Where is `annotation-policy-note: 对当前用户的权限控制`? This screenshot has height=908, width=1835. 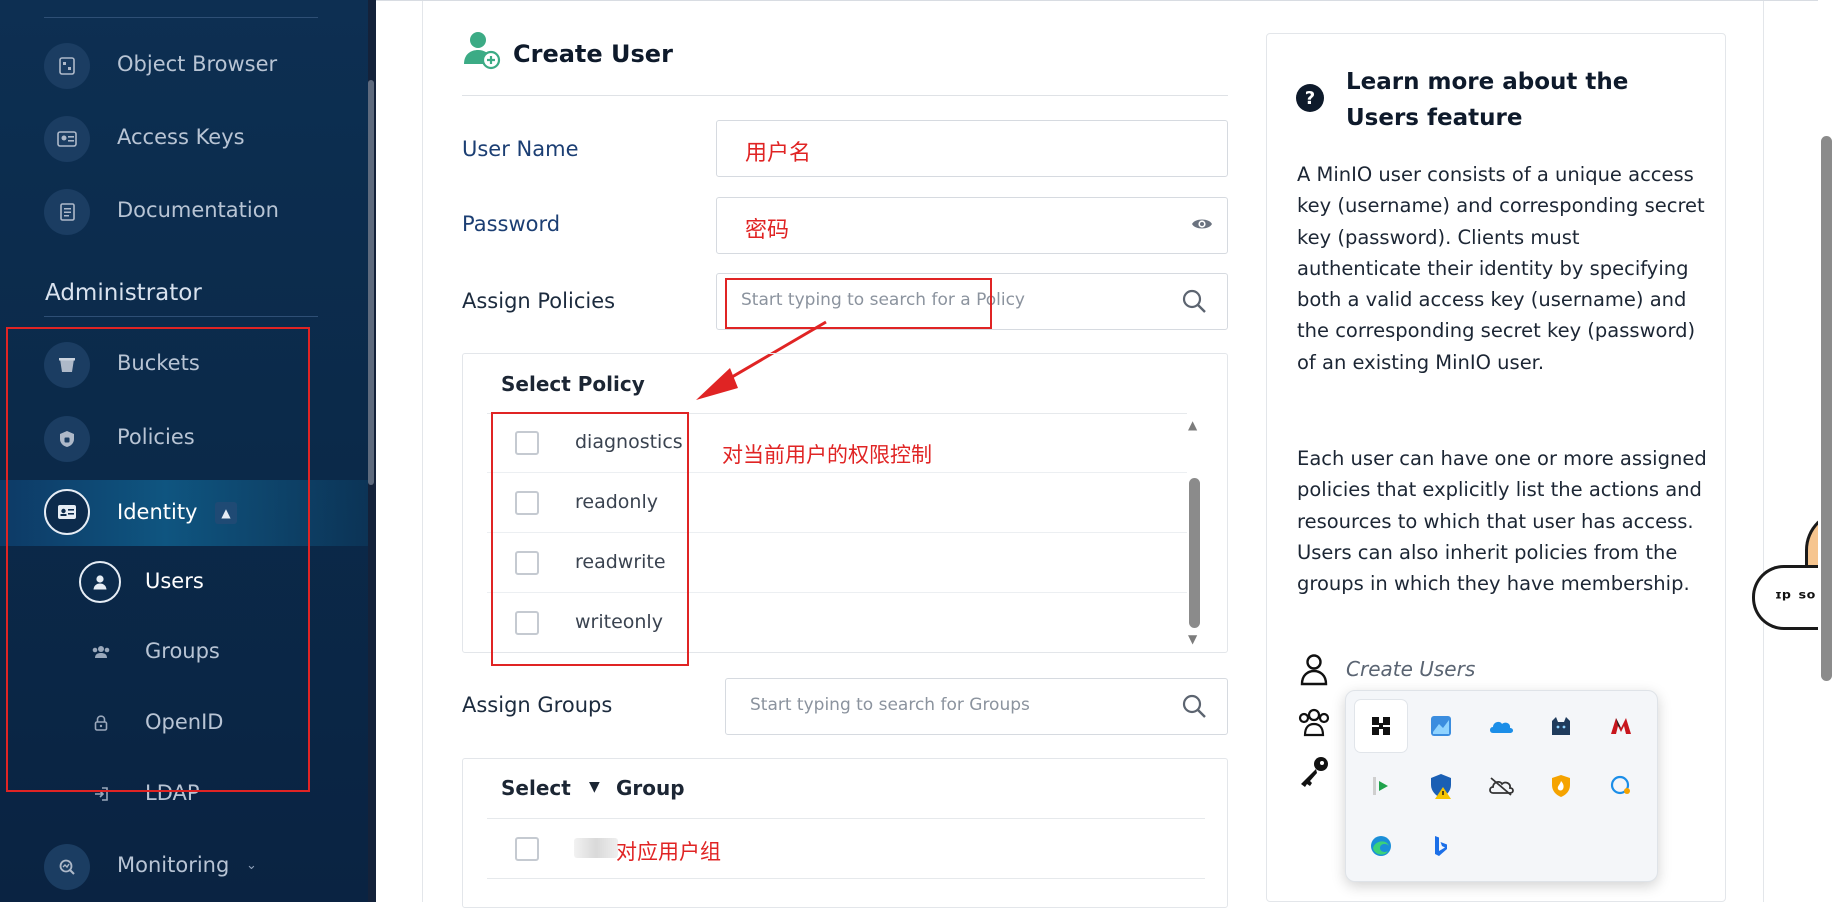 annotation-policy-note: 对当前用户的权限控制 is located at coordinates (827, 455).